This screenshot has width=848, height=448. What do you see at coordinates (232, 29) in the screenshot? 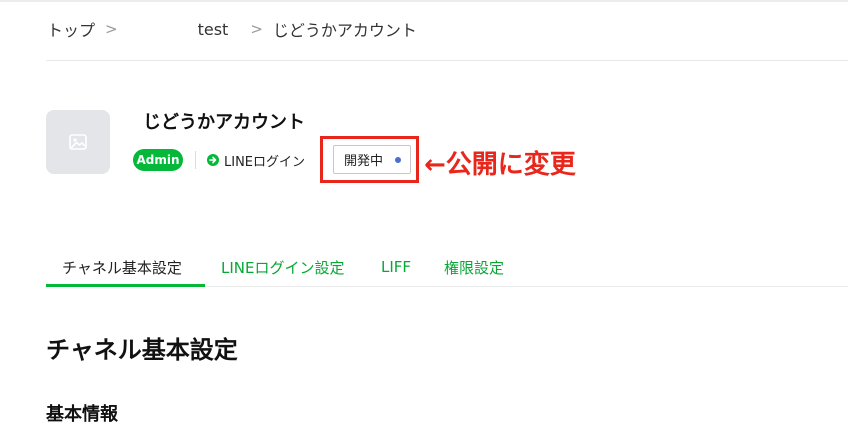
I see `breadcrumb: トップ > test > じどうかアカウント` at bounding box center [232, 29].